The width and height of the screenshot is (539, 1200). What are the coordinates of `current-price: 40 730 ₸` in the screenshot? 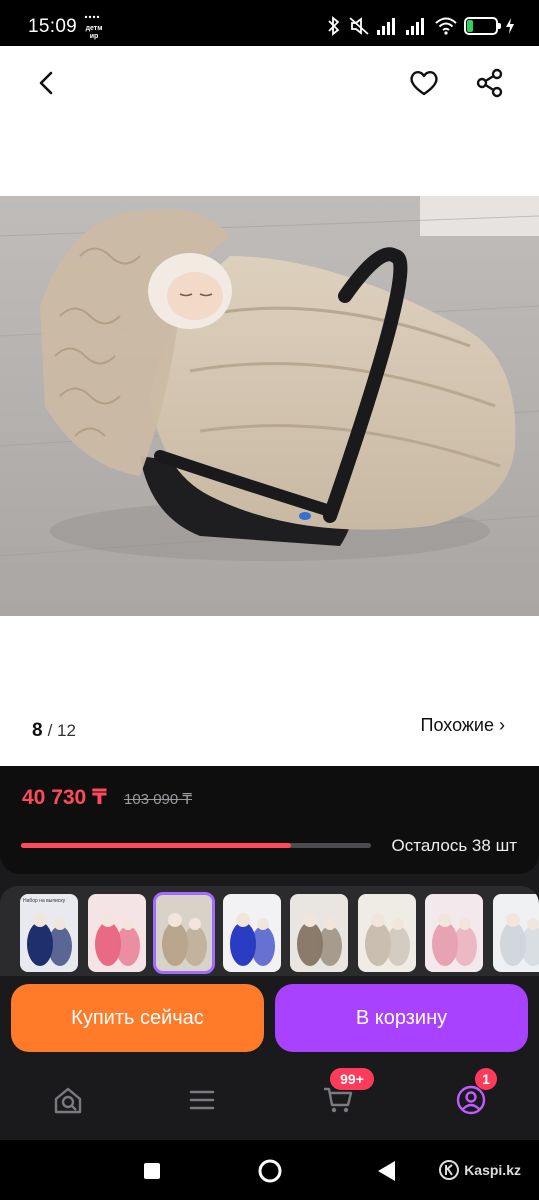 It's located at (64, 797).